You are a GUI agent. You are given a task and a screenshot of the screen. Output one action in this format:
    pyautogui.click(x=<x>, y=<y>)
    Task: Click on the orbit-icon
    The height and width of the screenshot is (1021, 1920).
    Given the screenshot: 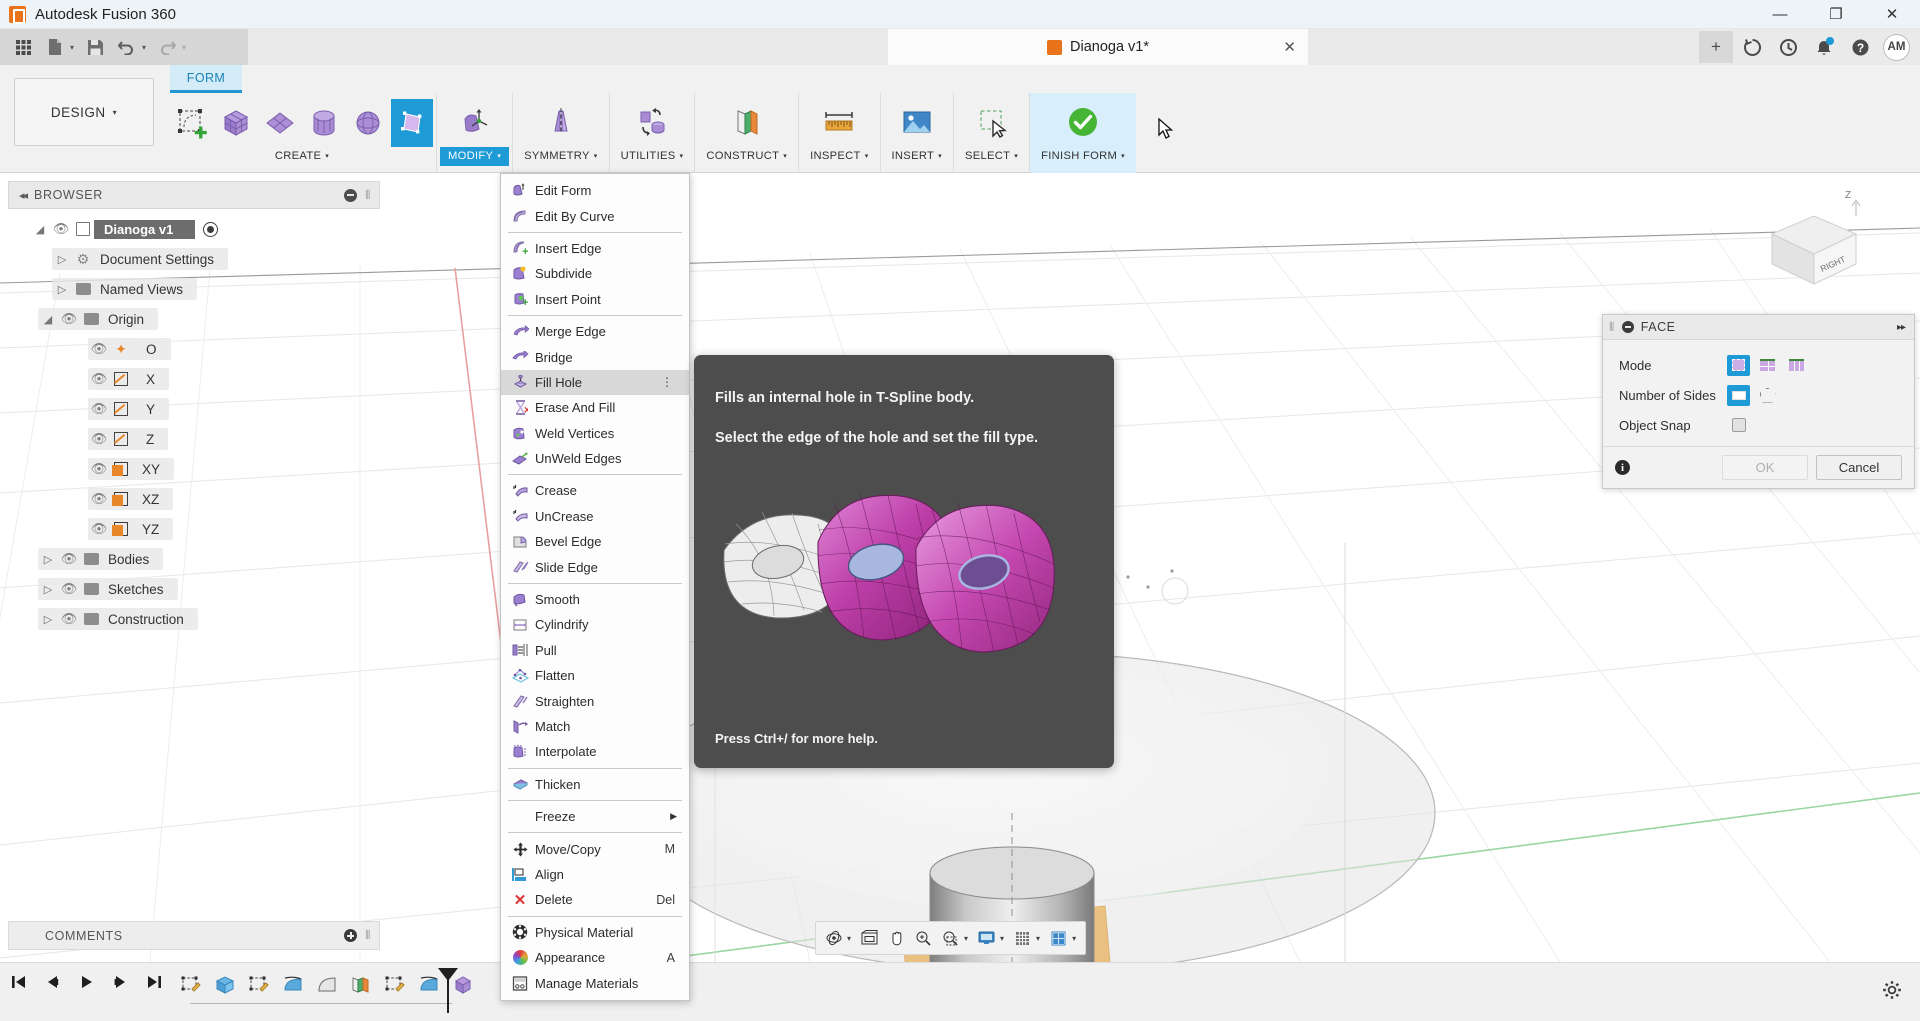 What is the action you would take?
    pyautogui.click(x=833, y=938)
    